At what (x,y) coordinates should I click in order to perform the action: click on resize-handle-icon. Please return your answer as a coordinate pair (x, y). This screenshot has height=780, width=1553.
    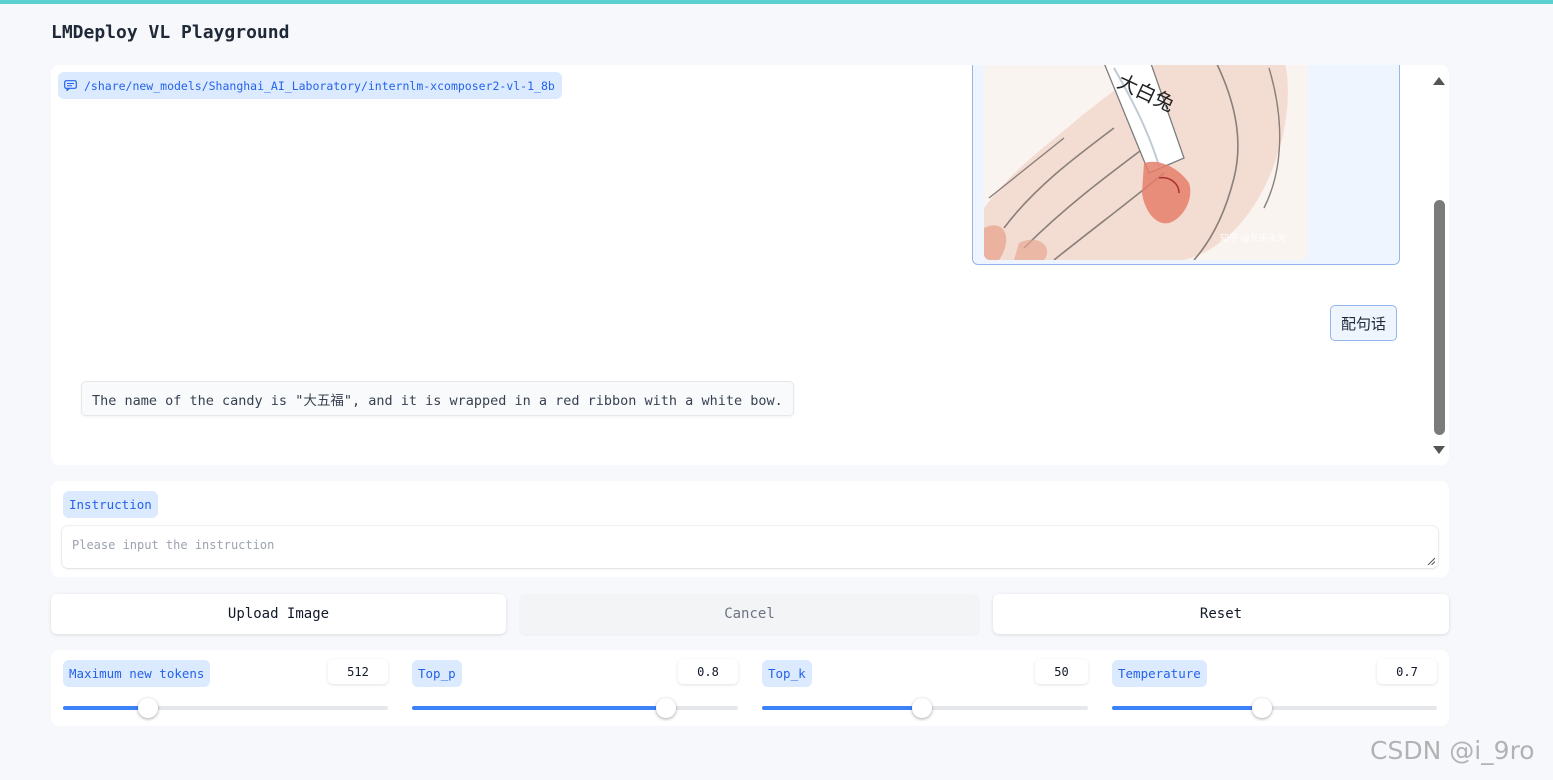
    Looking at the image, I should click on (1431, 561).